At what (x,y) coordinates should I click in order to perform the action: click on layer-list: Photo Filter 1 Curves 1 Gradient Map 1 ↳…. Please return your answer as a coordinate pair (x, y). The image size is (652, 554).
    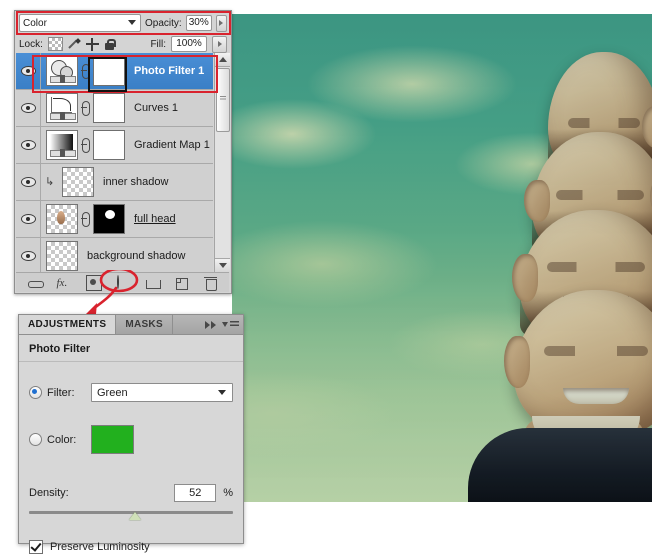
    Looking at the image, I should click on (114, 162).